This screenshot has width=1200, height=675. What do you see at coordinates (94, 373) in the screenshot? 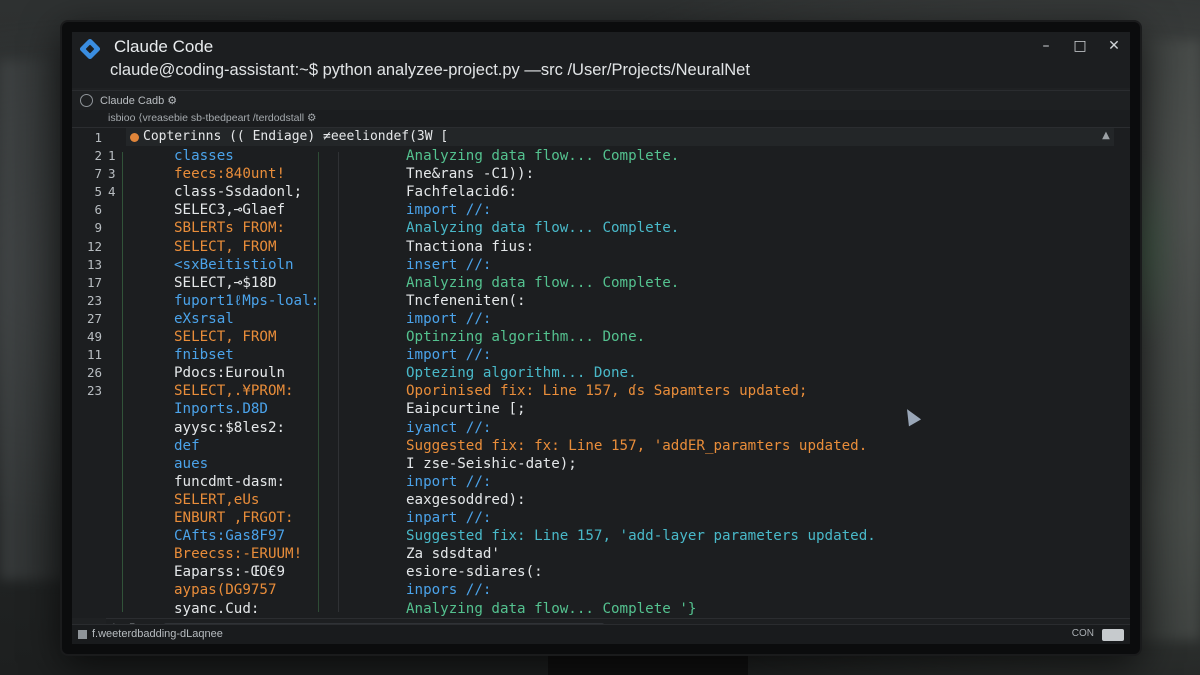
I see `line-number: 26` at bounding box center [94, 373].